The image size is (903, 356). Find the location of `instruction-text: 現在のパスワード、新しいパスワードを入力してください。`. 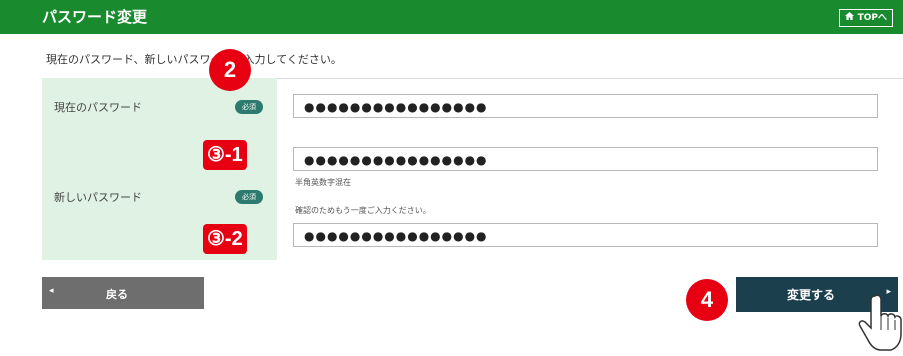

instruction-text: 現在のパスワード、新しいパスワードを入力してください。 is located at coordinates (194, 59).